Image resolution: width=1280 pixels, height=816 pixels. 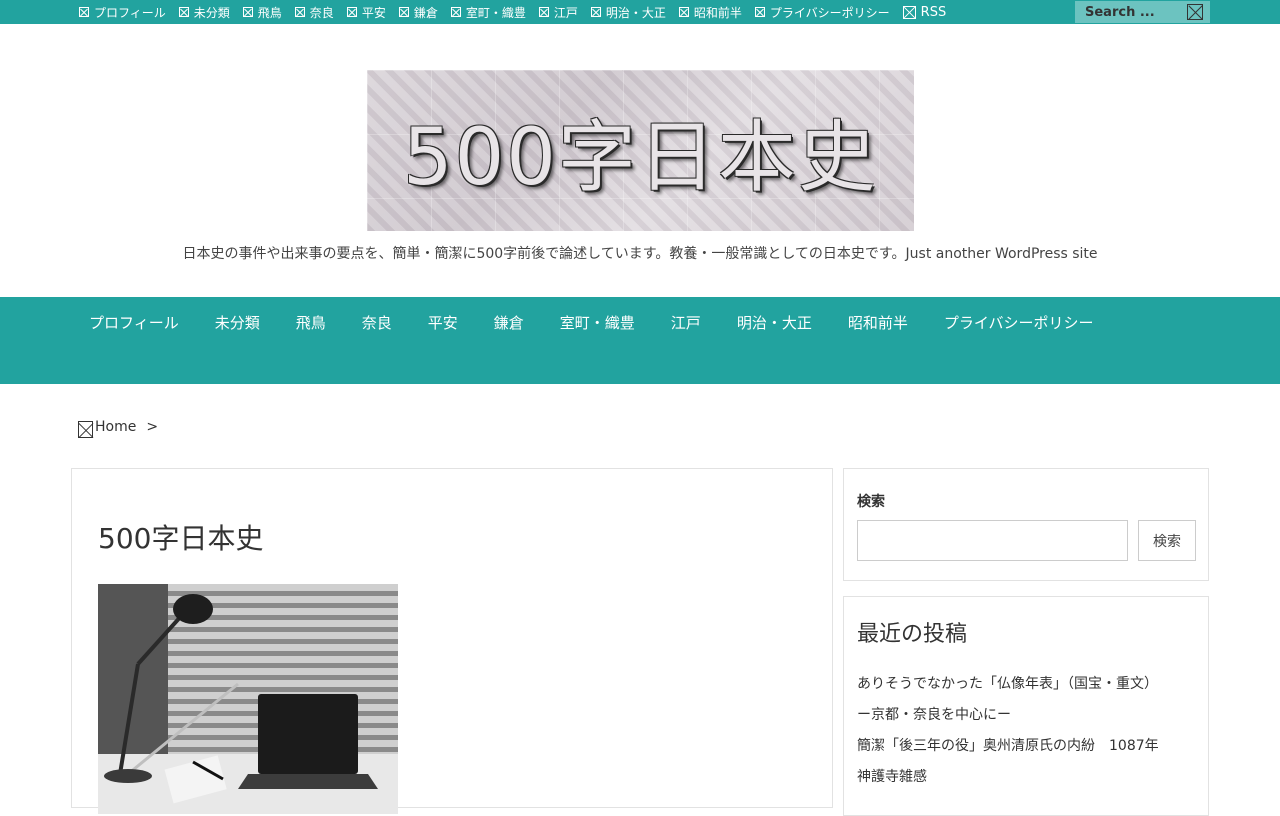 What do you see at coordinates (443, 322) in the screenshot?
I see `main-nav-item-heian: 平安` at bounding box center [443, 322].